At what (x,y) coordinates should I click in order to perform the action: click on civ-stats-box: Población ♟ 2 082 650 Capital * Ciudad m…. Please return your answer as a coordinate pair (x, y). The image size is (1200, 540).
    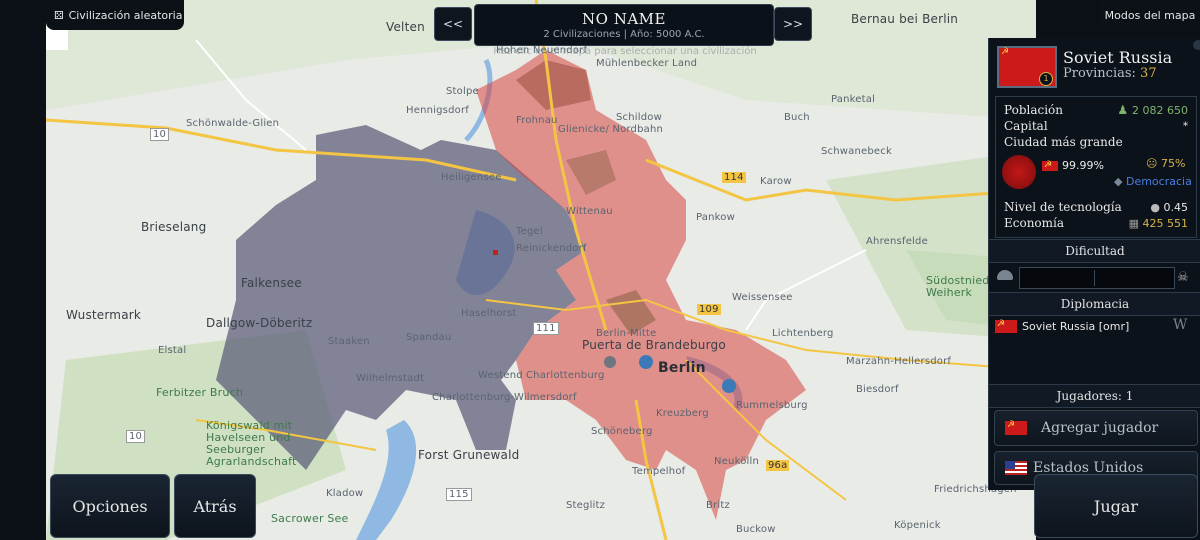
    Looking at the image, I should click on (1096, 167).